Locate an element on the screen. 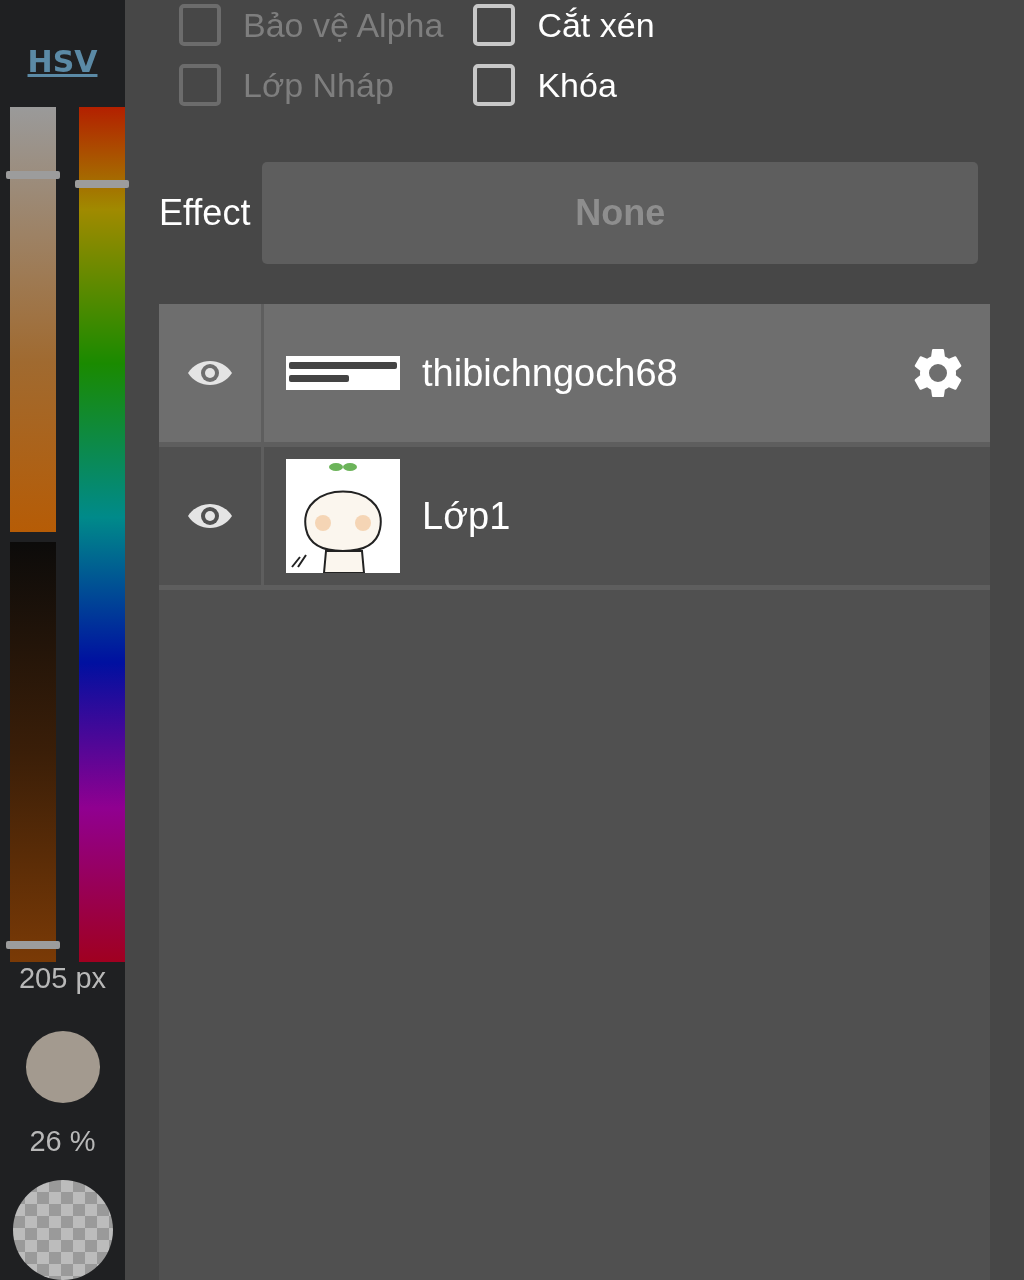 The width and height of the screenshot is (1024, 1280). layer-name: Lớp1 is located at coordinates (467, 516).